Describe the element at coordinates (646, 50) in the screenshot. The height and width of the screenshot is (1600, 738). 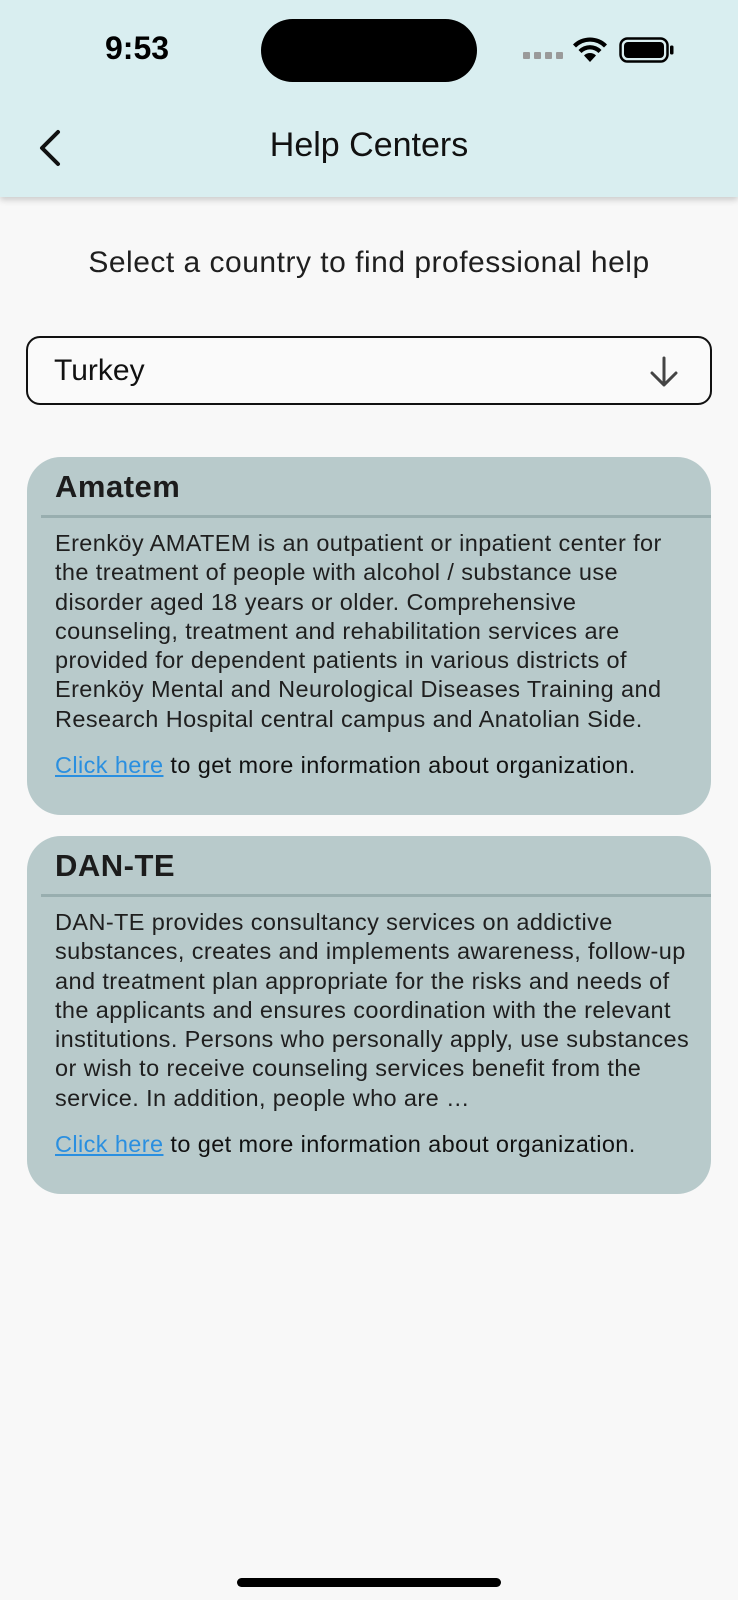
I see `battery-icon` at that location.